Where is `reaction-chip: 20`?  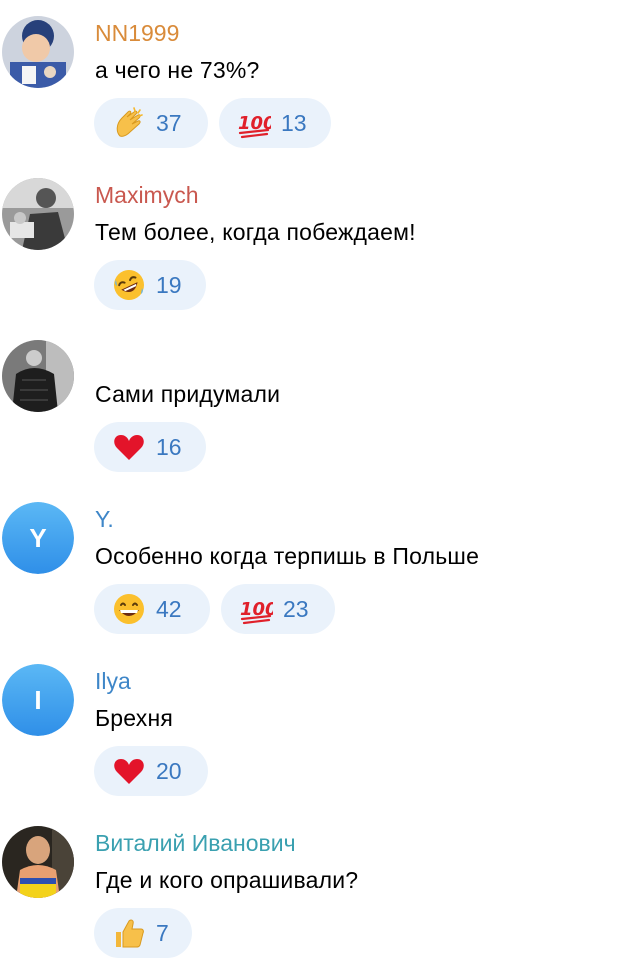
reaction-chip: 20 is located at coordinates (151, 771).